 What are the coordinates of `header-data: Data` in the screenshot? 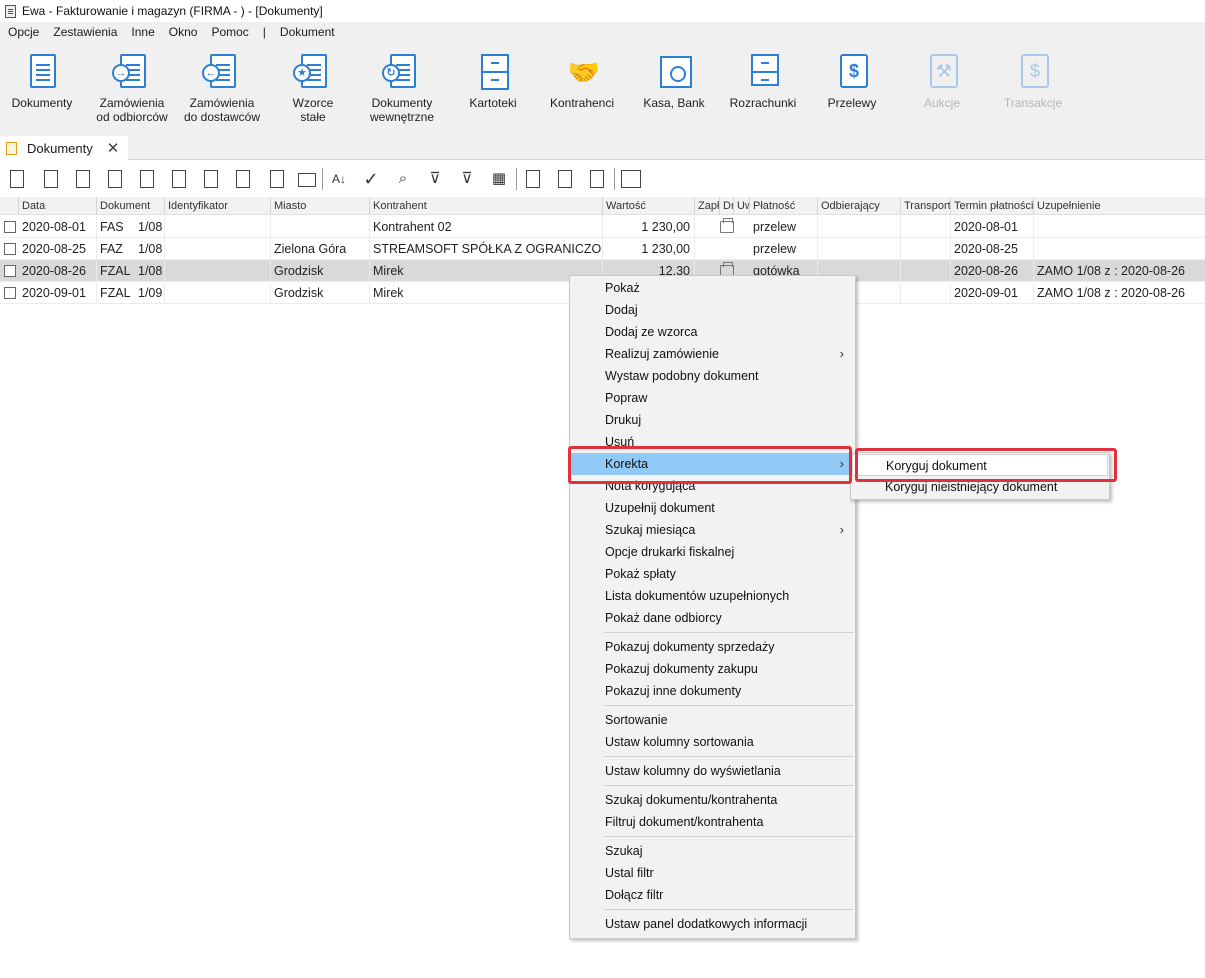 It's located at (58, 206).